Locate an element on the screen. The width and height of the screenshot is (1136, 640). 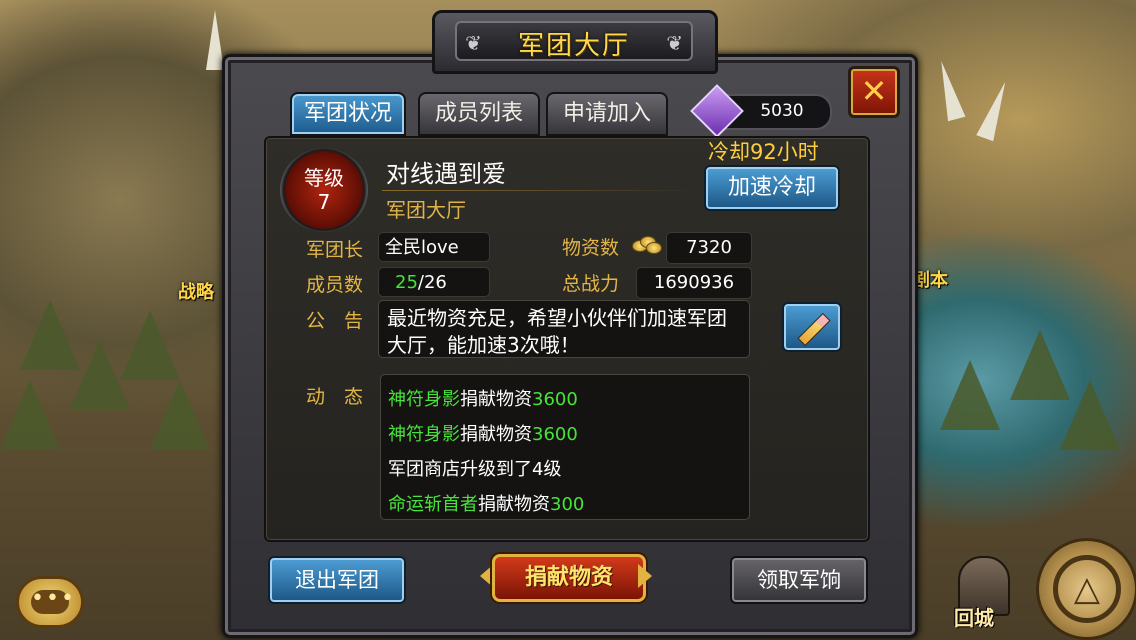
divider is located at coordinates (541, 190).